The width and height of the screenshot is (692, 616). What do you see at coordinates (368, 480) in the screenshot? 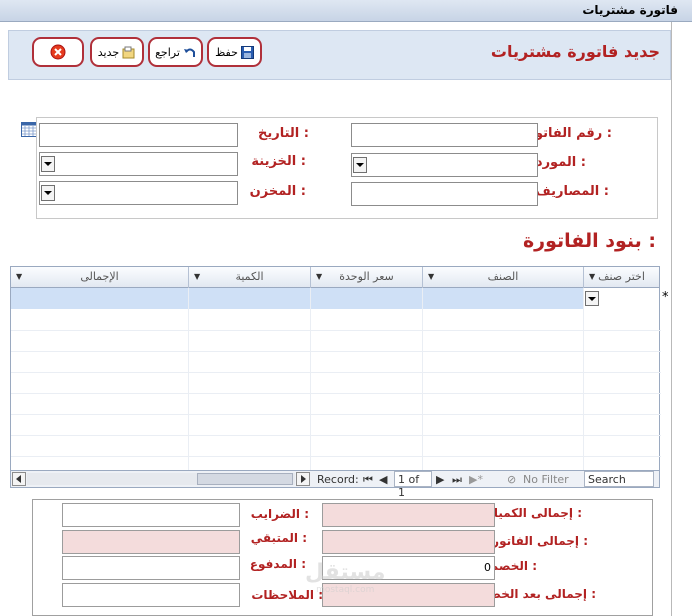
I see `first-record-button: ⏮` at bounding box center [368, 480].